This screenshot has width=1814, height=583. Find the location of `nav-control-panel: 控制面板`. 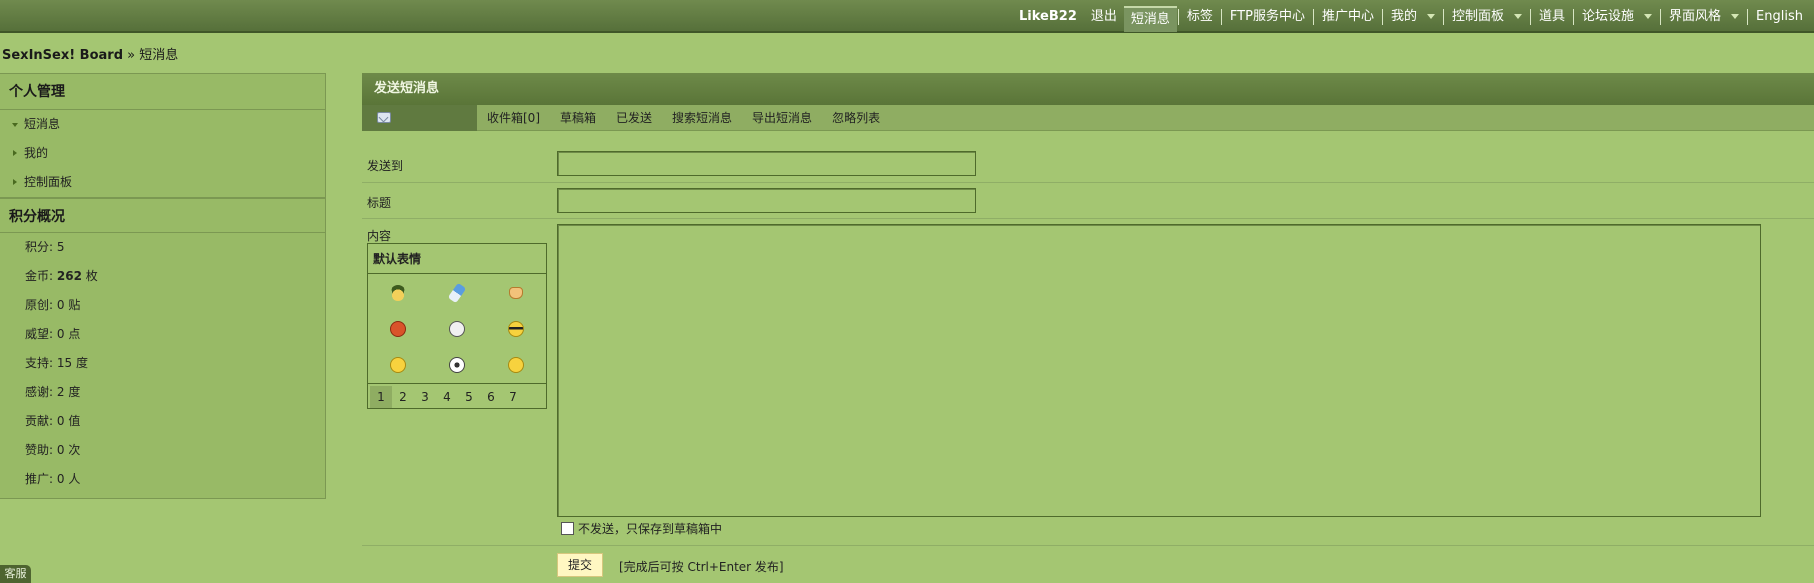

nav-control-panel: 控制面板 is located at coordinates (1487, 17).